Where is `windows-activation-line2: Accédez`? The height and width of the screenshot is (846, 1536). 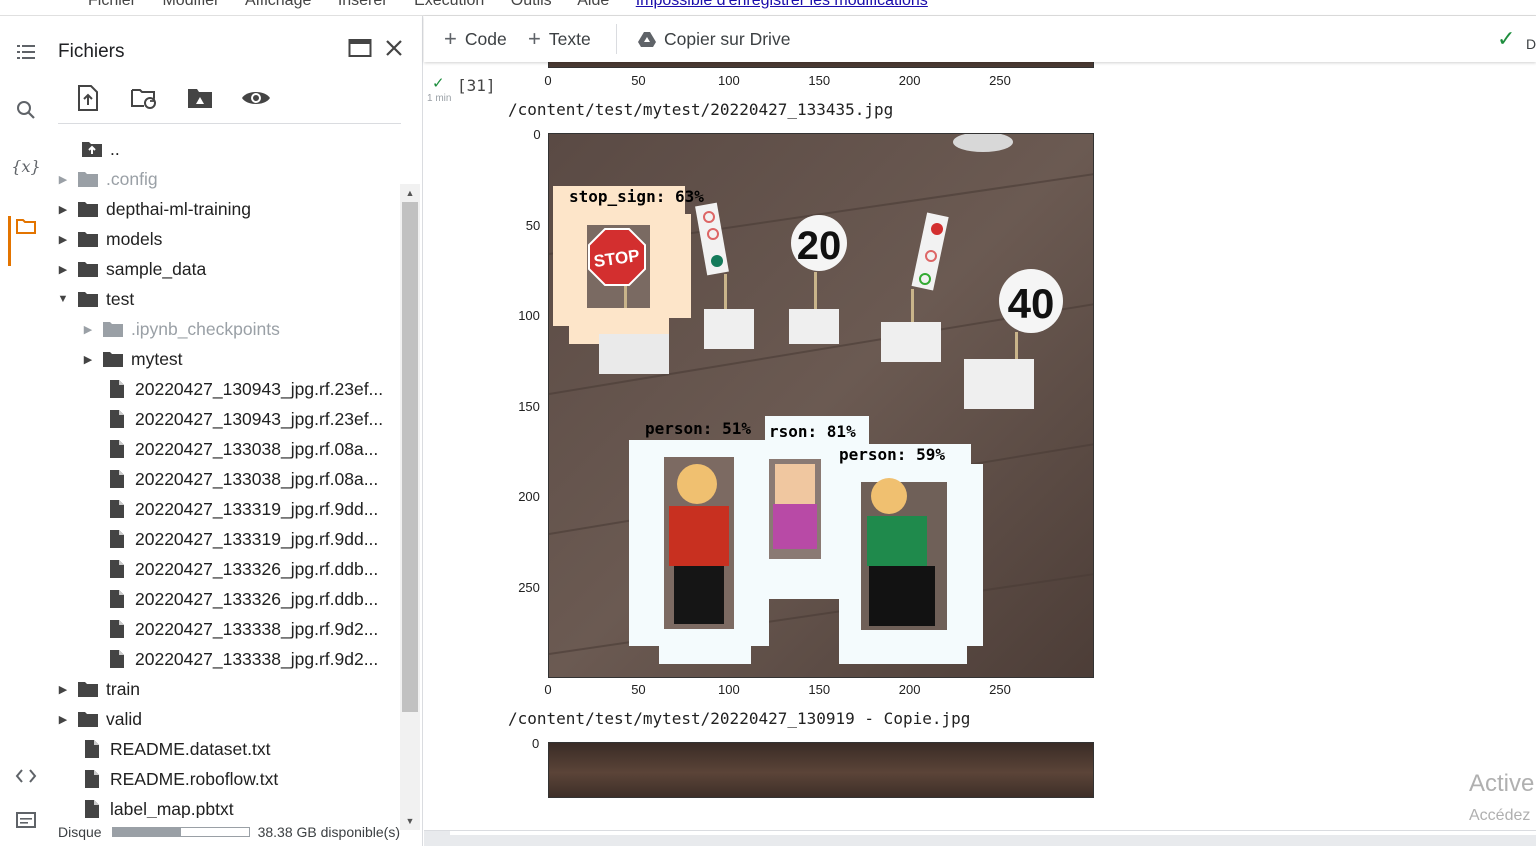
windows-activation-line2: Accédez is located at coordinates (1500, 815).